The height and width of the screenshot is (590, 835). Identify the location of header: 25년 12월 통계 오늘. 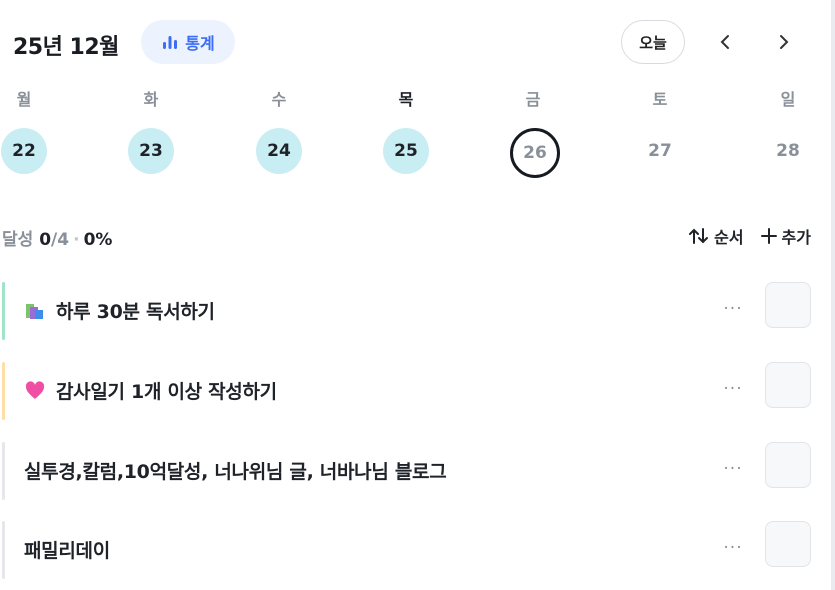
(417, 43).